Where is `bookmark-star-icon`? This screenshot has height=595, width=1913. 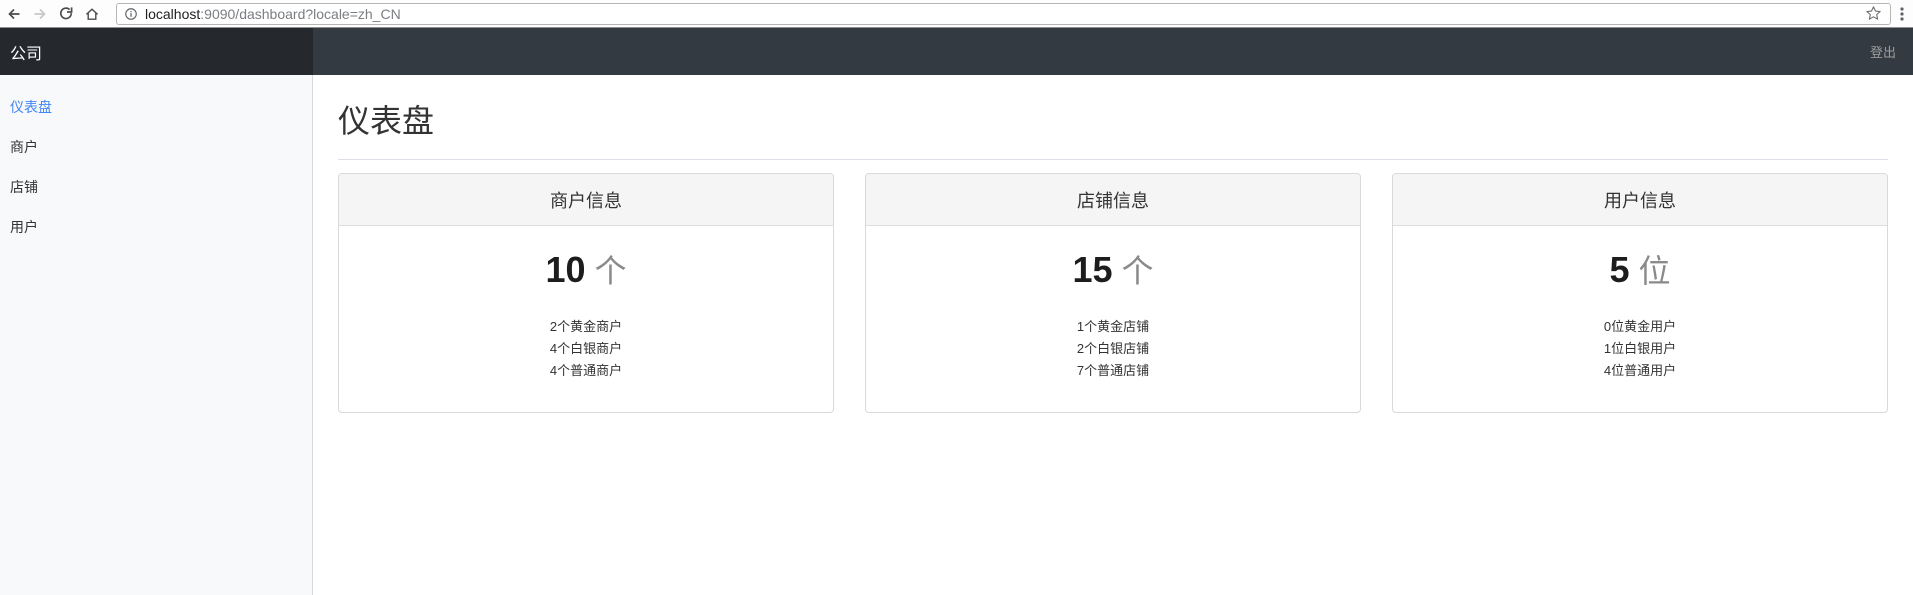
bookmark-star-icon is located at coordinates (1873, 13).